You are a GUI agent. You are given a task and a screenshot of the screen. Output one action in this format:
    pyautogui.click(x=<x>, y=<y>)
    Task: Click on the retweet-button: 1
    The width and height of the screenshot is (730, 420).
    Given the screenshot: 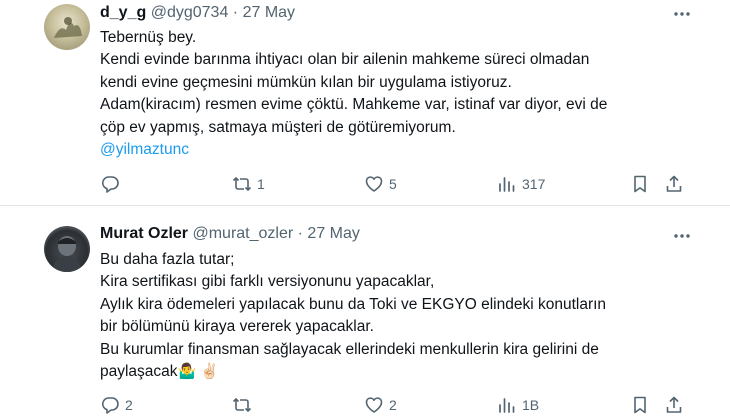 What is the action you would take?
    pyautogui.click(x=248, y=184)
    